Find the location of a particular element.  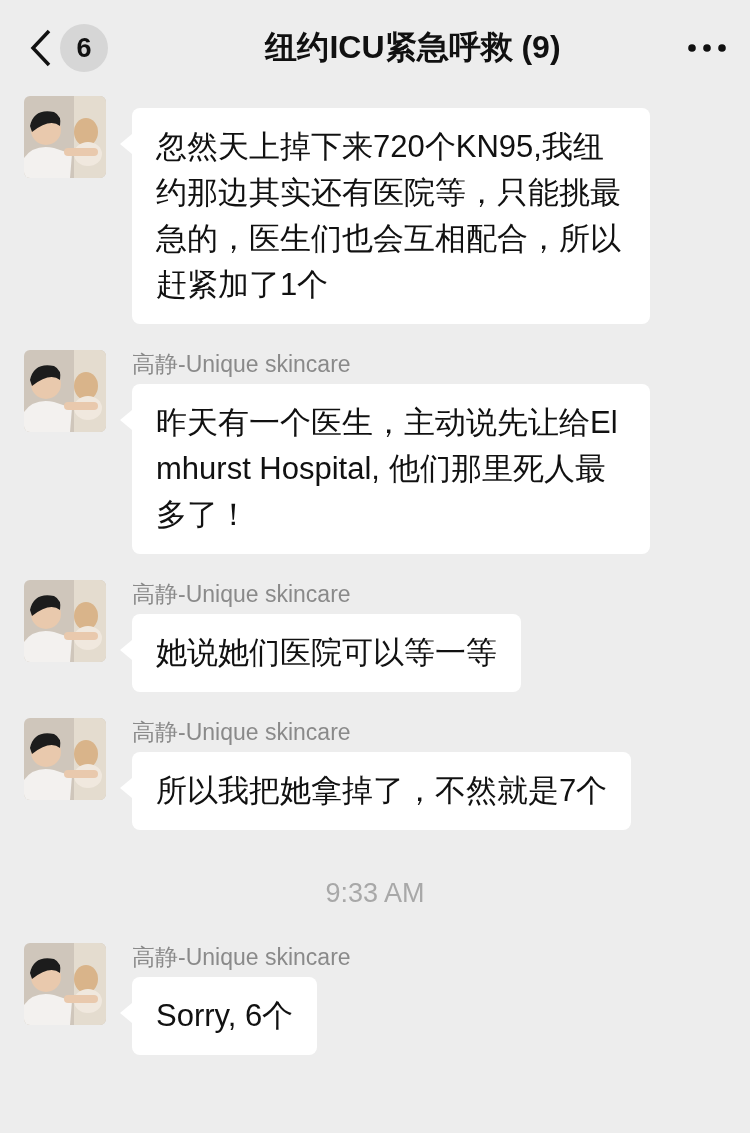

message-bubble: Sorry, 6个 is located at coordinates (225, 1016).